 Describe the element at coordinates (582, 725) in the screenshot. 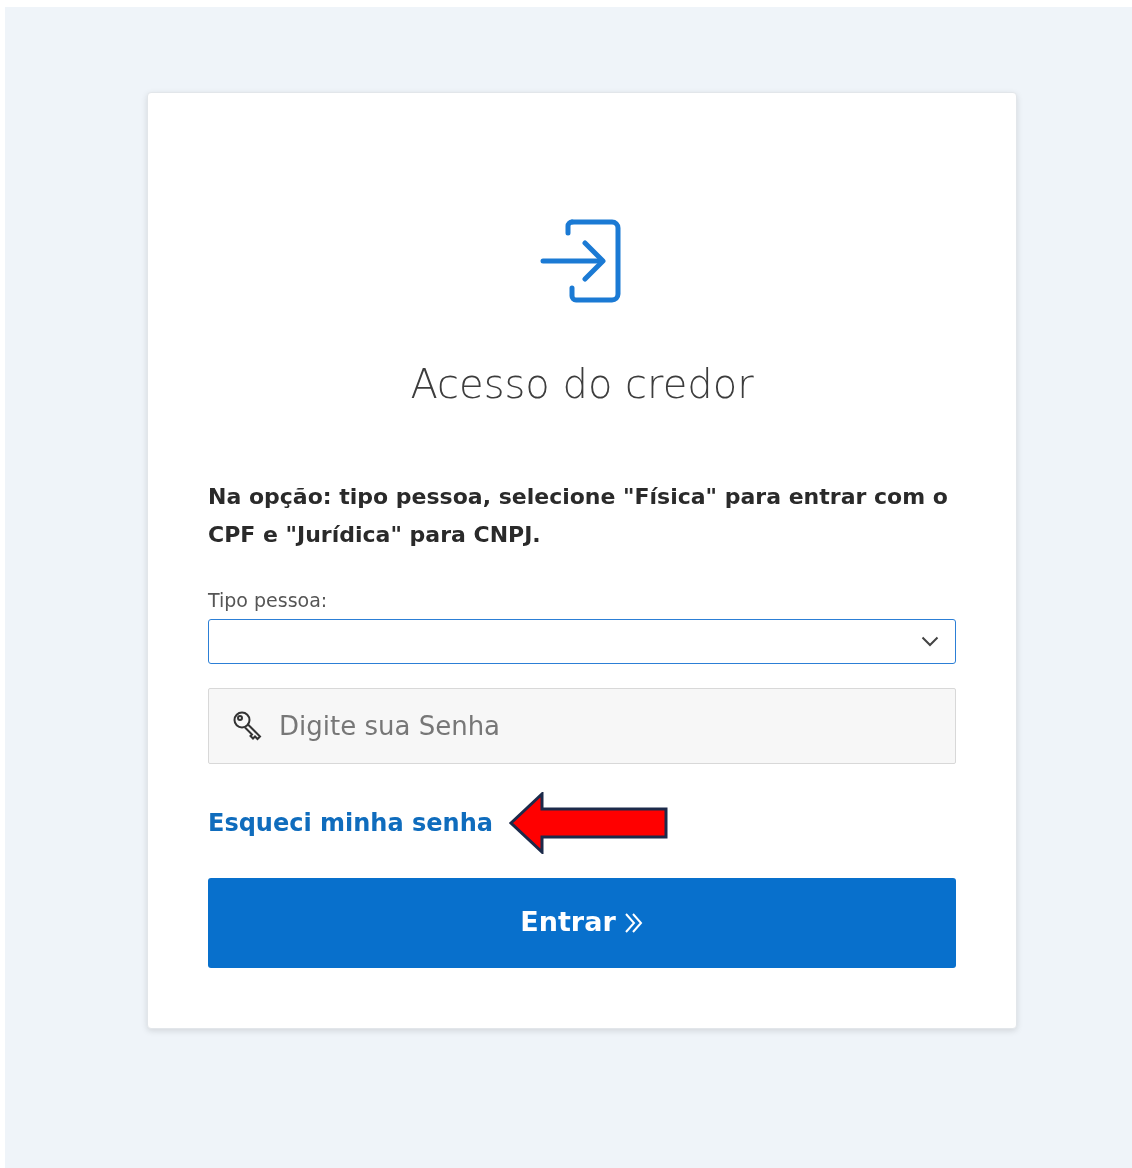

I see `password-field: Digite sua Senha` at that location.